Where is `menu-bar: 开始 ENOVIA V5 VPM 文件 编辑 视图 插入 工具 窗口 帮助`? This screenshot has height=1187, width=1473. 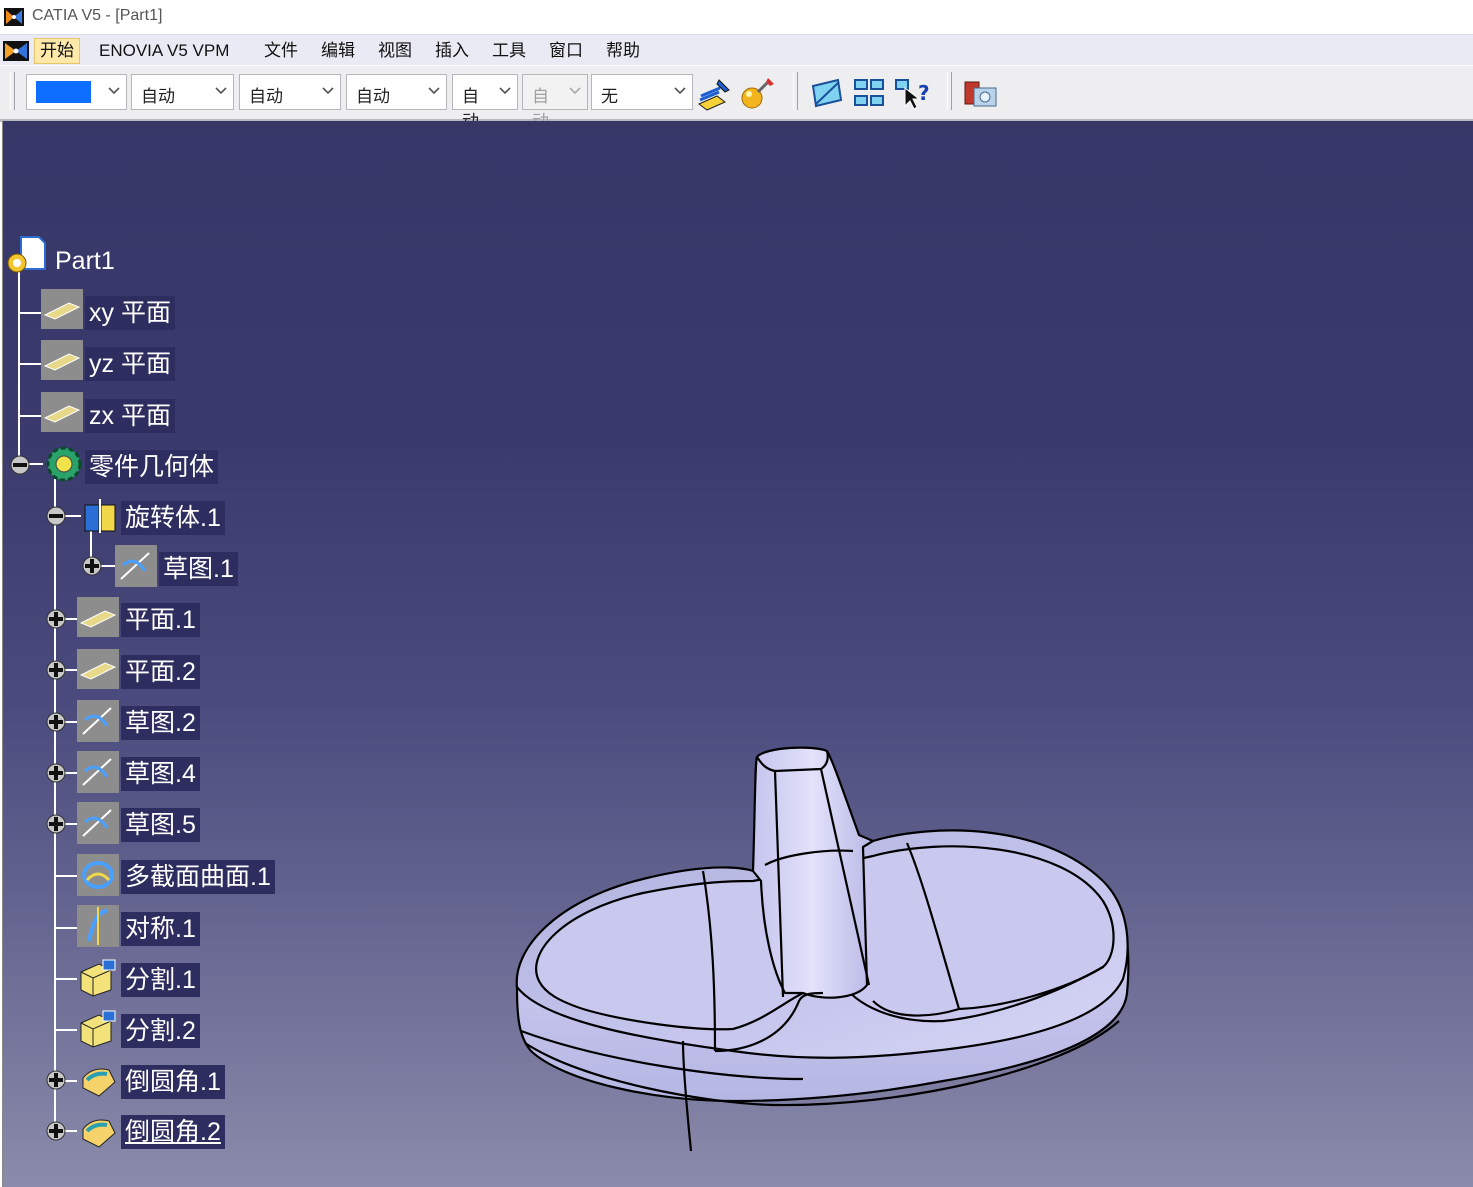
menu-bar: 开始 ENOVIA V5 VPM 文件 编辑 视图 插入 工具 窗口 帮助 is located at coordinates (736, 50).